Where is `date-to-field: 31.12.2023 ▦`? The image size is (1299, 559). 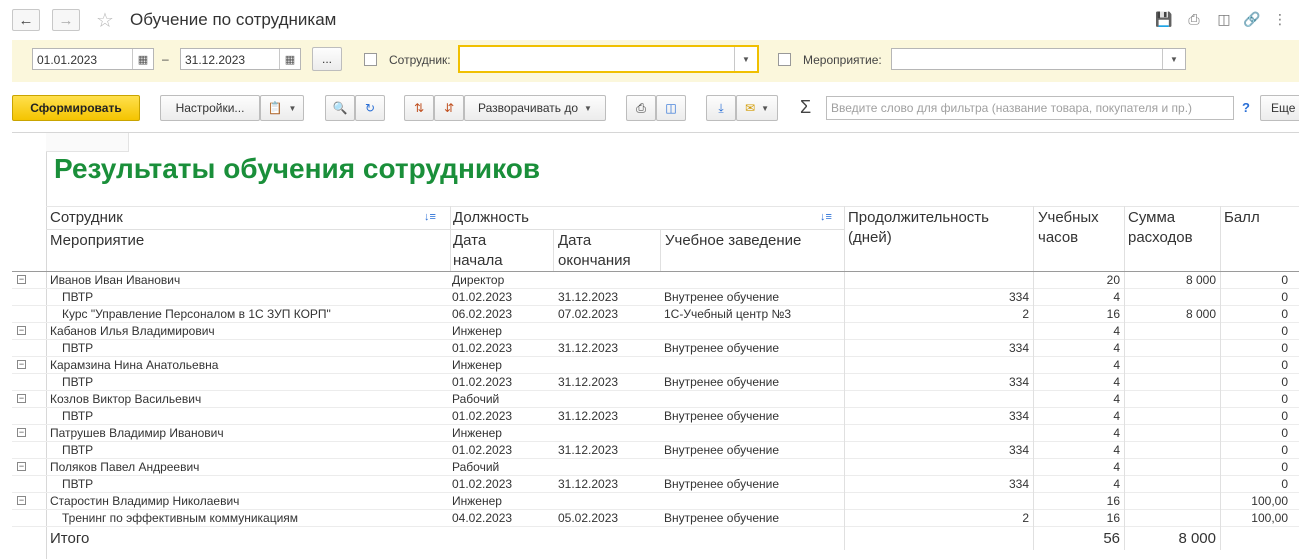
date-to-field: 31.12.2023 ▦ is located at coordinates (240, 59).